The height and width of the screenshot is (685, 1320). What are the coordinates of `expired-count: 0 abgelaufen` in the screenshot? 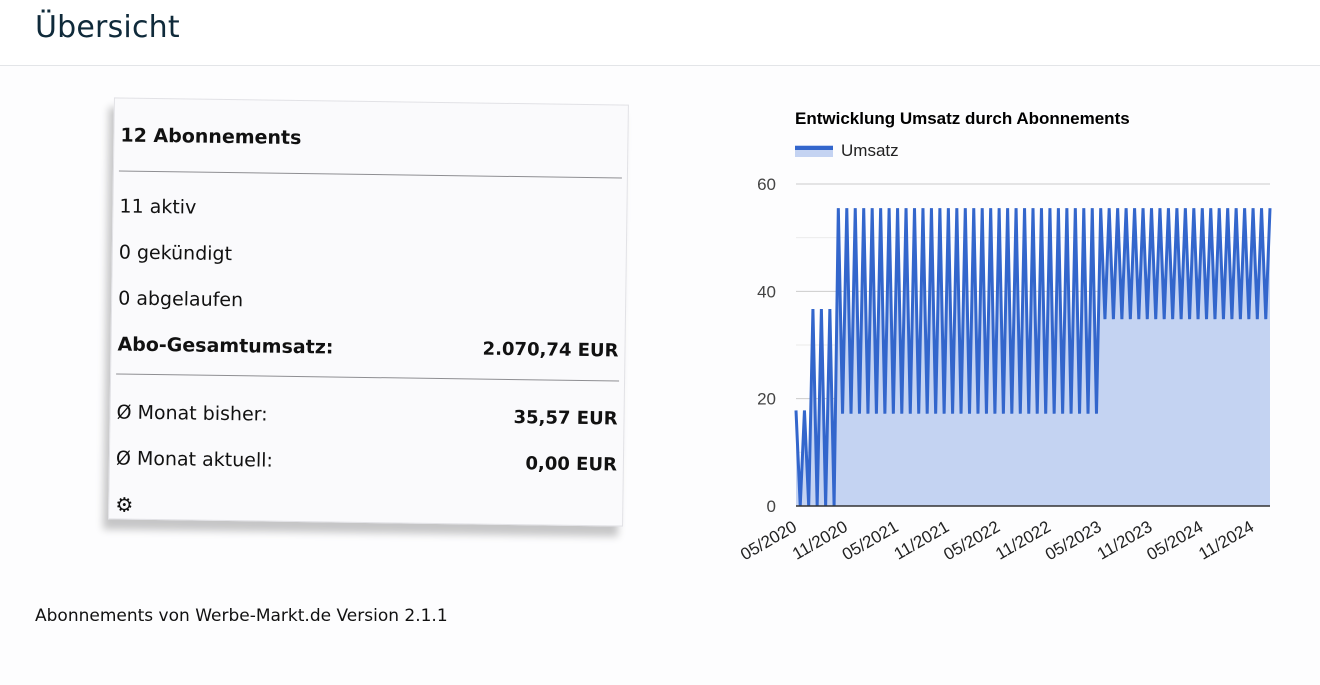 It's located at (181, 299).